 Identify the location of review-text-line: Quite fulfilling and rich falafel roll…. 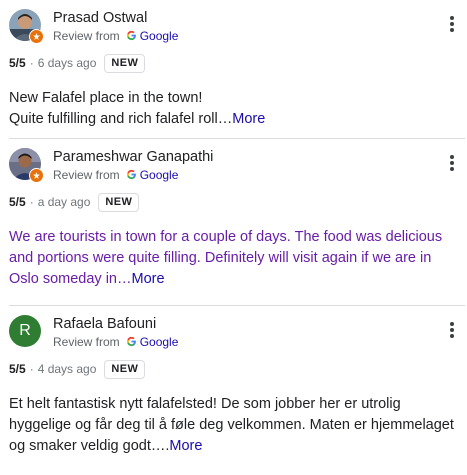
(121, 119).